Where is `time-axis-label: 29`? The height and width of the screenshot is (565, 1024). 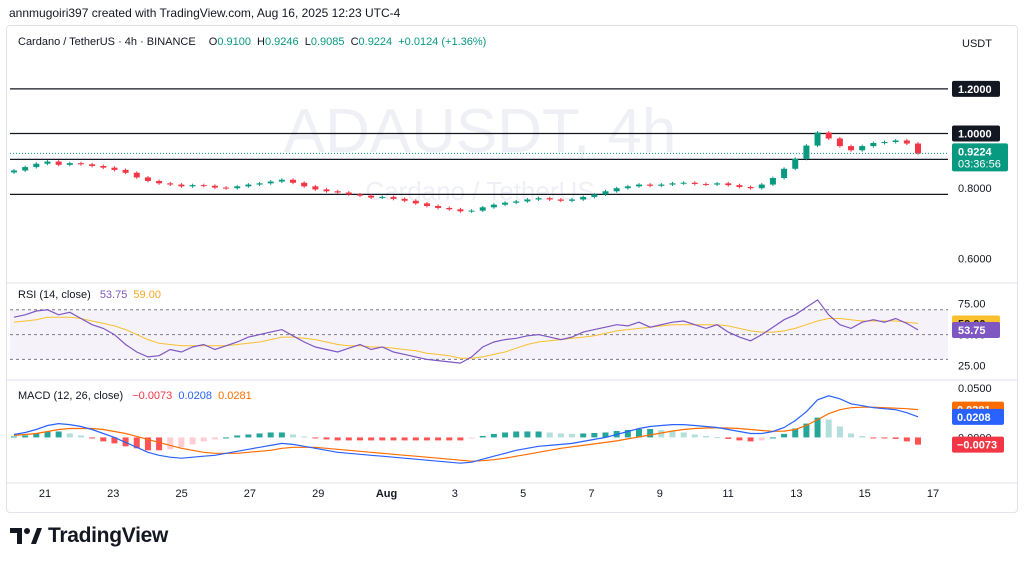 time-axis-label: 29 is located at coordinates (318, 494).